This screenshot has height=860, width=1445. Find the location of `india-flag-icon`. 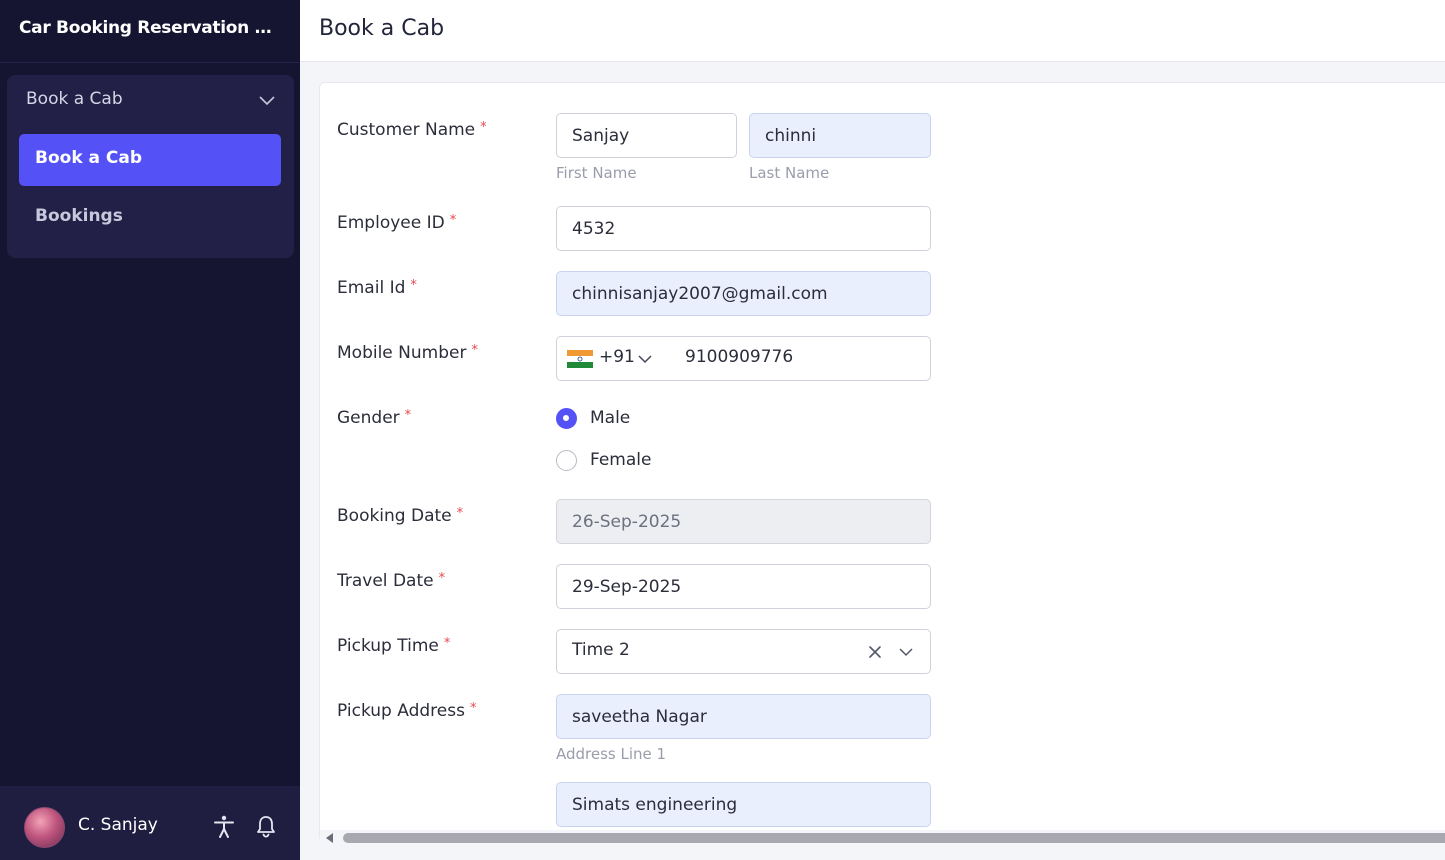

india-flag-icon is located at coordinates (580, 359).